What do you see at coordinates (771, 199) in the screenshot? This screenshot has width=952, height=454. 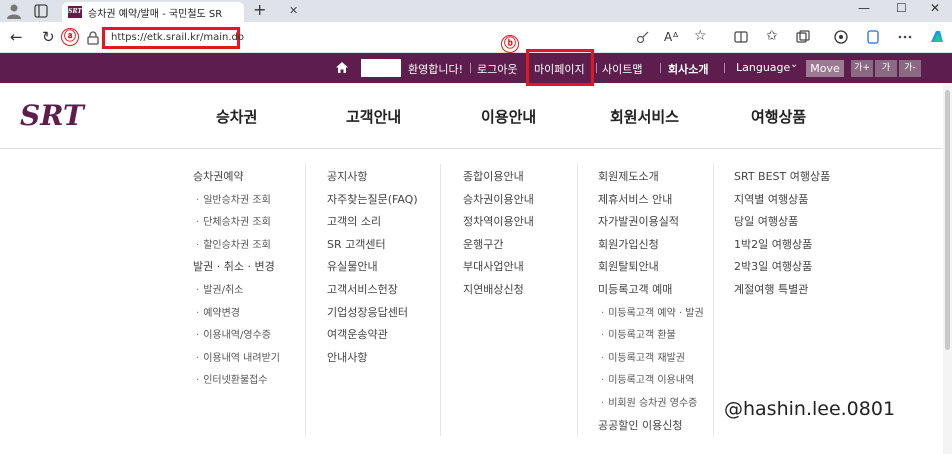 I see `submenu-item: 지역별 여행상품` at bounding box center [771, 199].